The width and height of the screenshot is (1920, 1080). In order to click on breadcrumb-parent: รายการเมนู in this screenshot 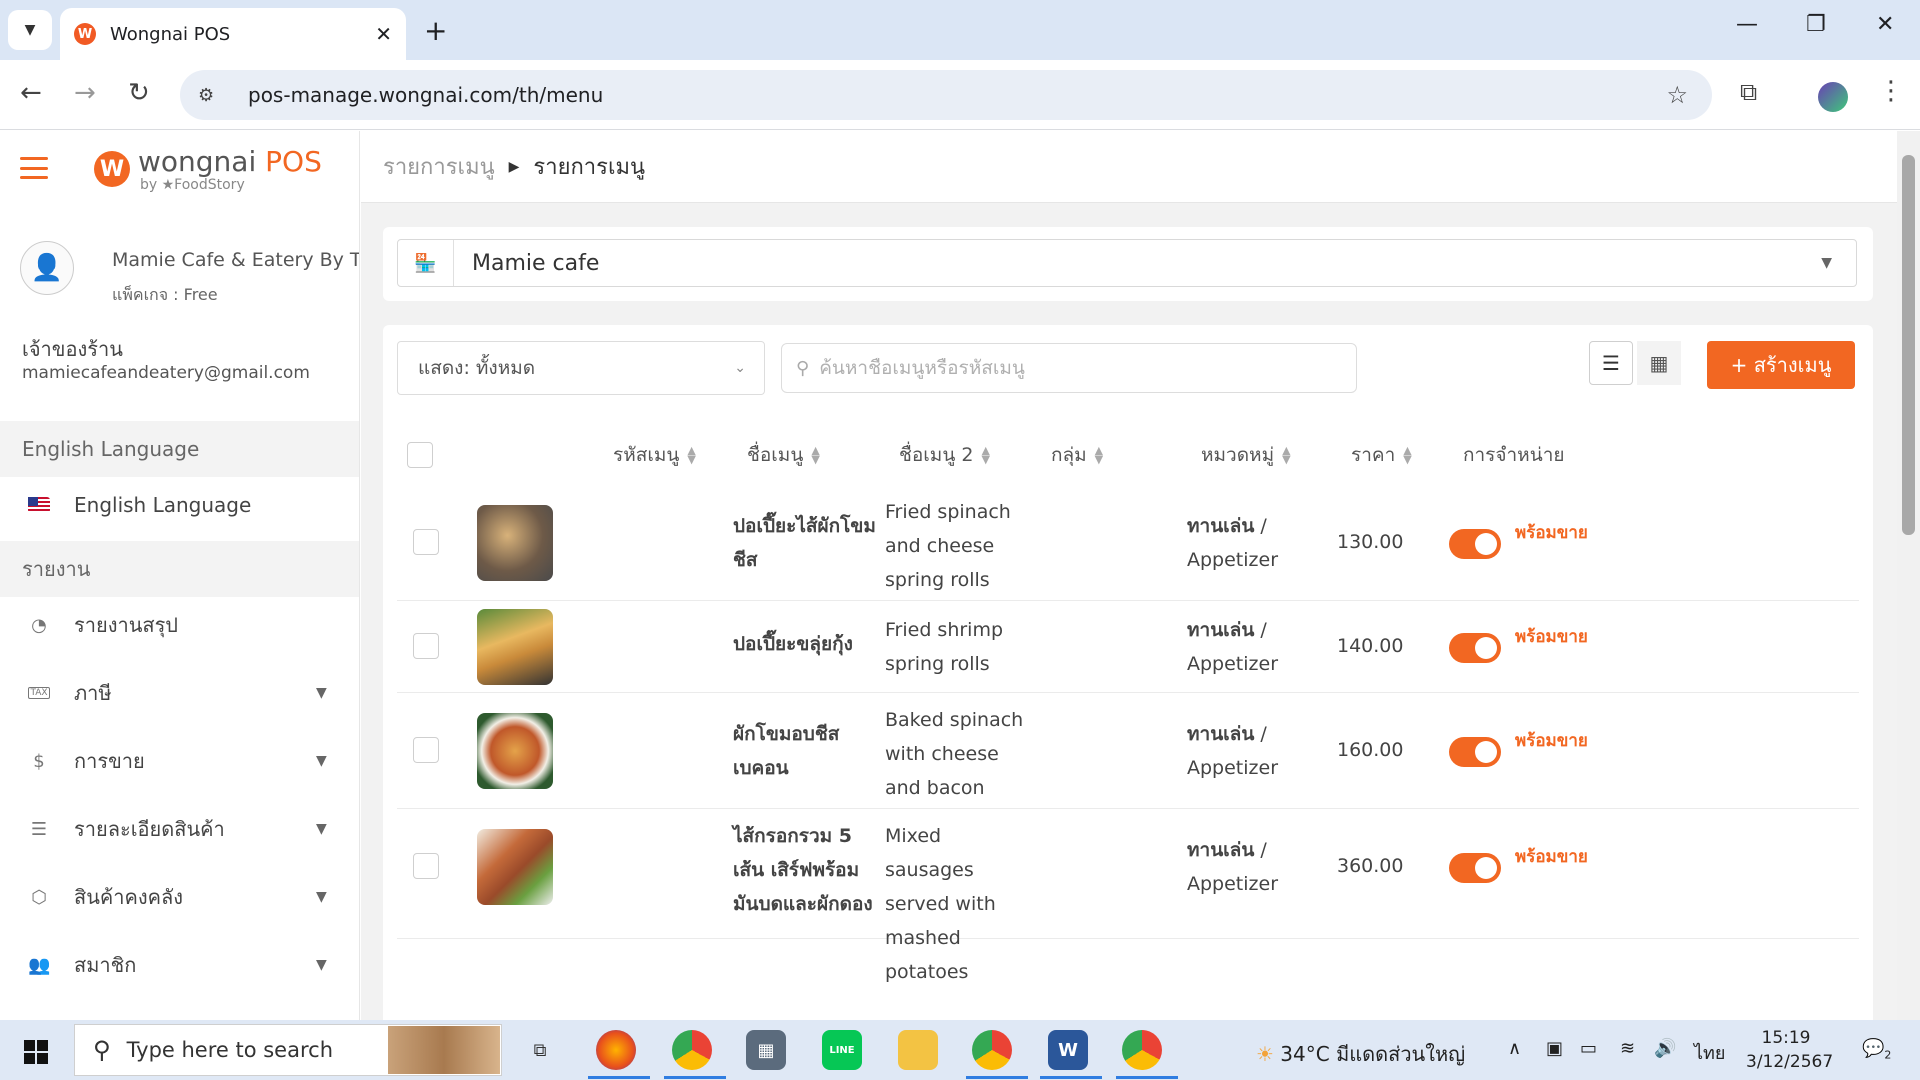, I will do `click(439, 166)`.